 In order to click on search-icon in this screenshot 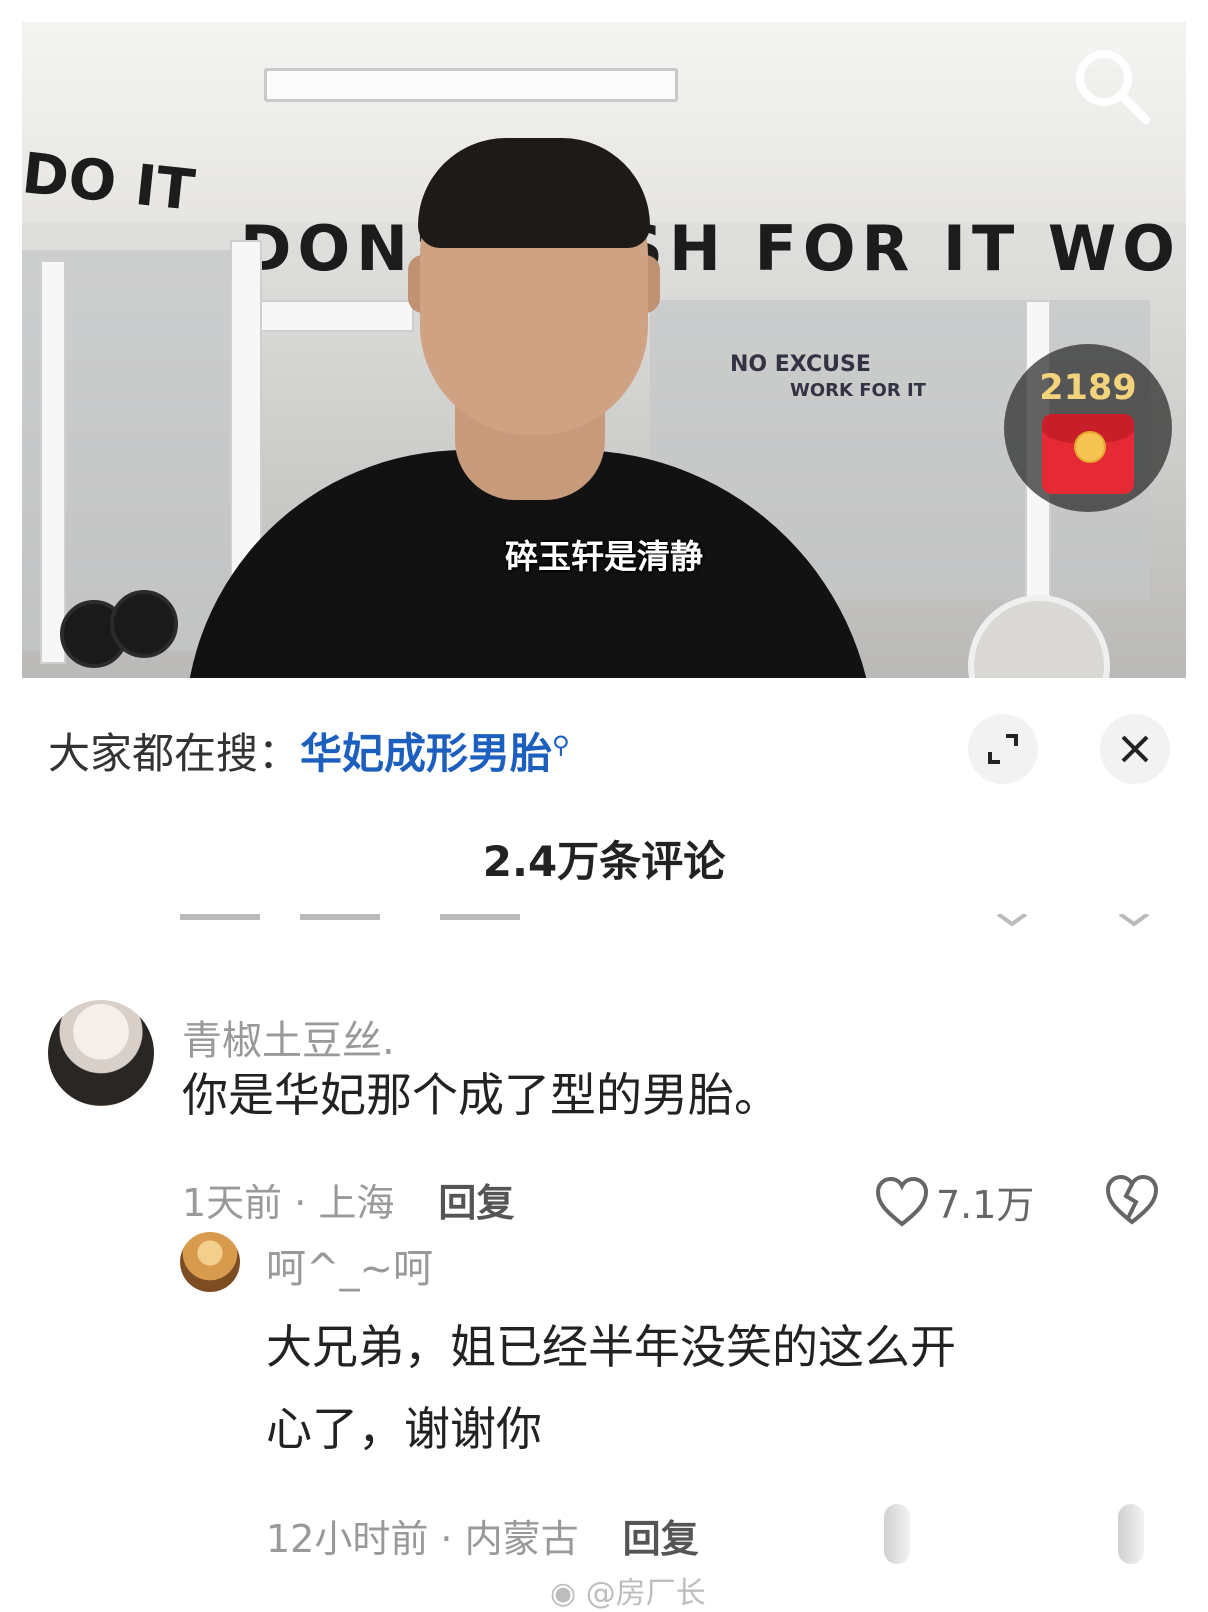, I will do `click(1113, 87)`.